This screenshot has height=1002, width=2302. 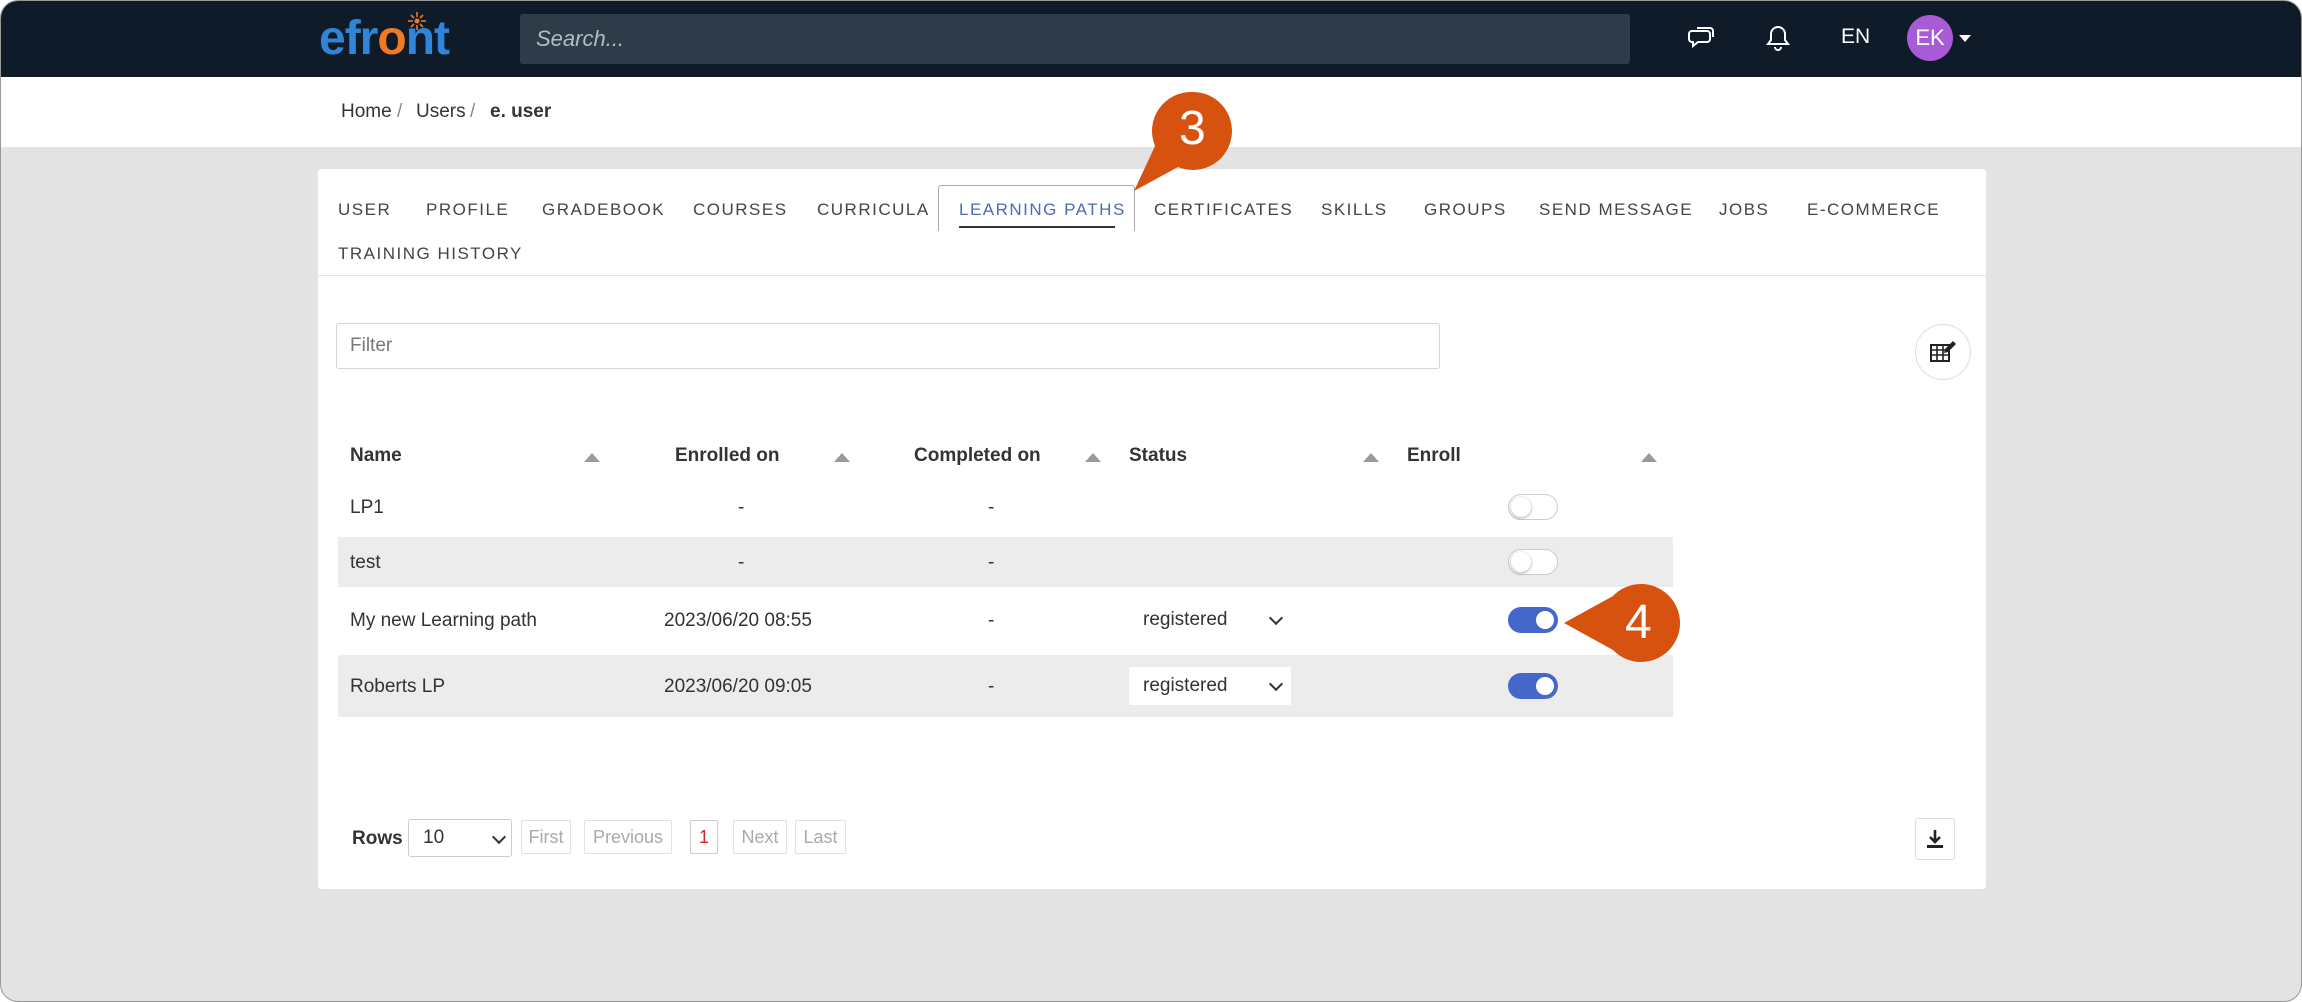 What do you see at coordinates (1778, 38) in the screenshot?
I see `bell-icon` at bounding box center [1778, 38].